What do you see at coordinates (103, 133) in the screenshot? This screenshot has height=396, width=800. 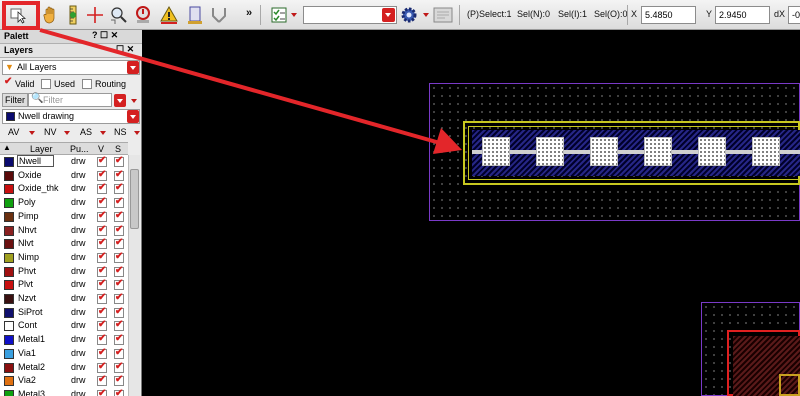 I see `as-dropdown-arrow` at bounding box center [103, 133].